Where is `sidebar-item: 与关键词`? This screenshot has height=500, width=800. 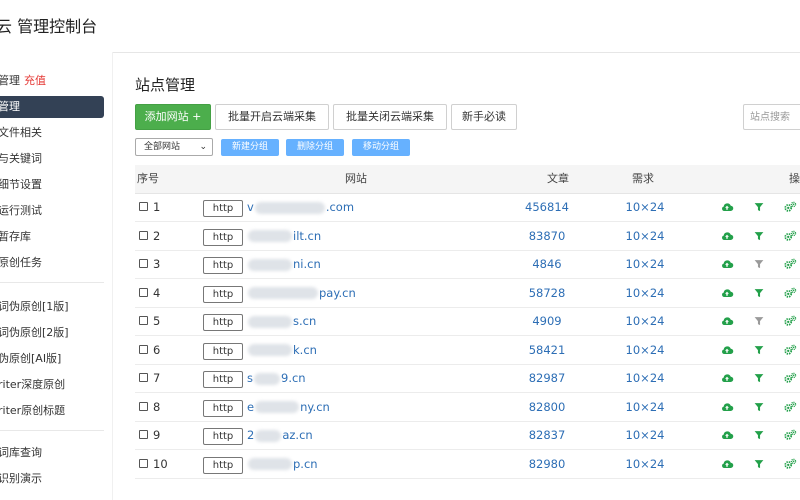 sidebar-item: 与关键词 is located at coordinates (52, 159).